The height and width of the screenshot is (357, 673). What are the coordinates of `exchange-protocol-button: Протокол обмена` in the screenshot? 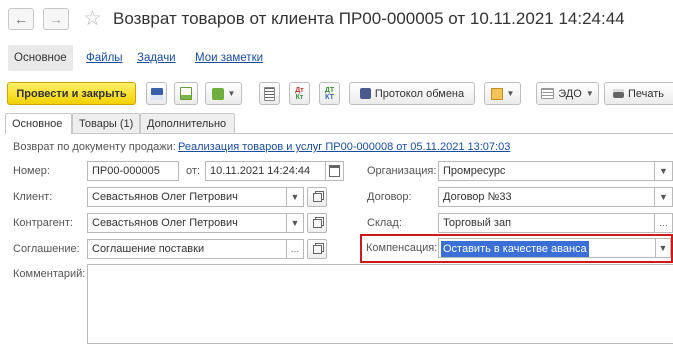 It's located at (412, 93).